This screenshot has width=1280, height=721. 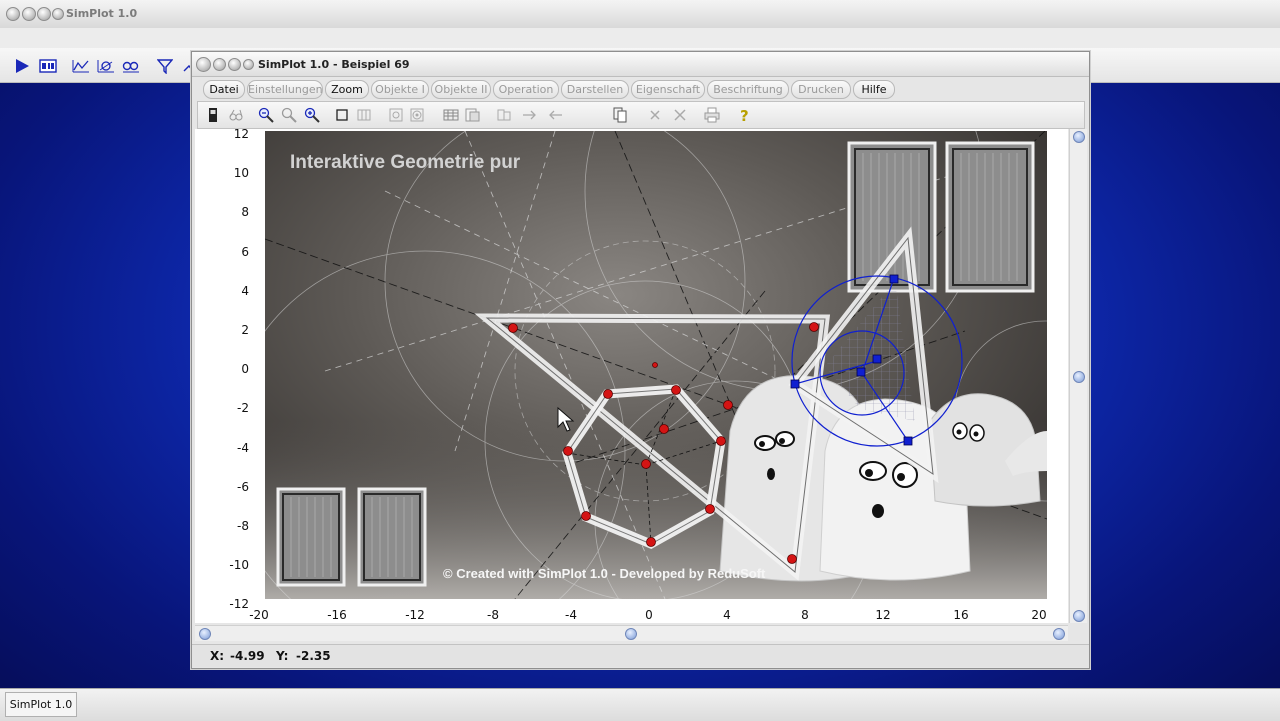 What do you see at coordinates (217, 656) in the screenshot?
I see `x-coord-label: X:` at bounding box center [217, 656].